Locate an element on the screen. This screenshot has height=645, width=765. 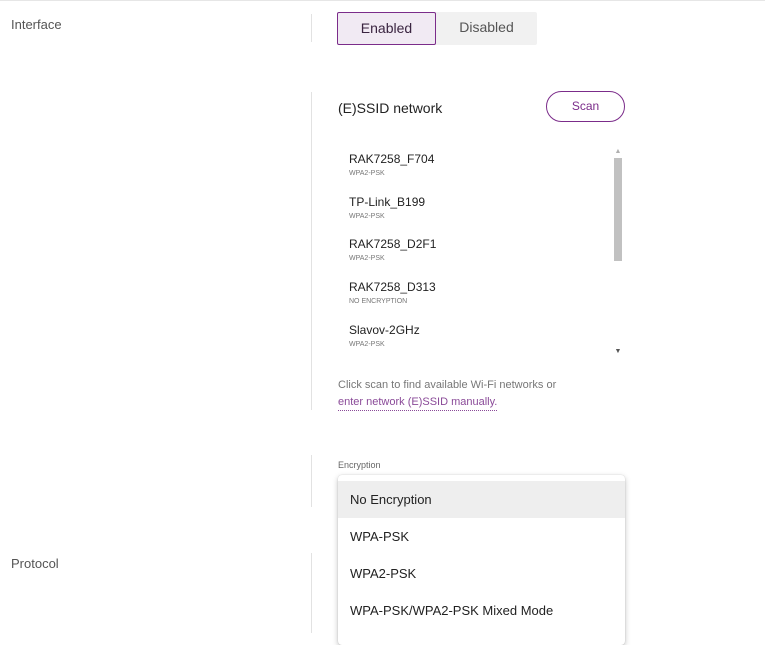
scroll-thumb is located at coordinates (618, 209).